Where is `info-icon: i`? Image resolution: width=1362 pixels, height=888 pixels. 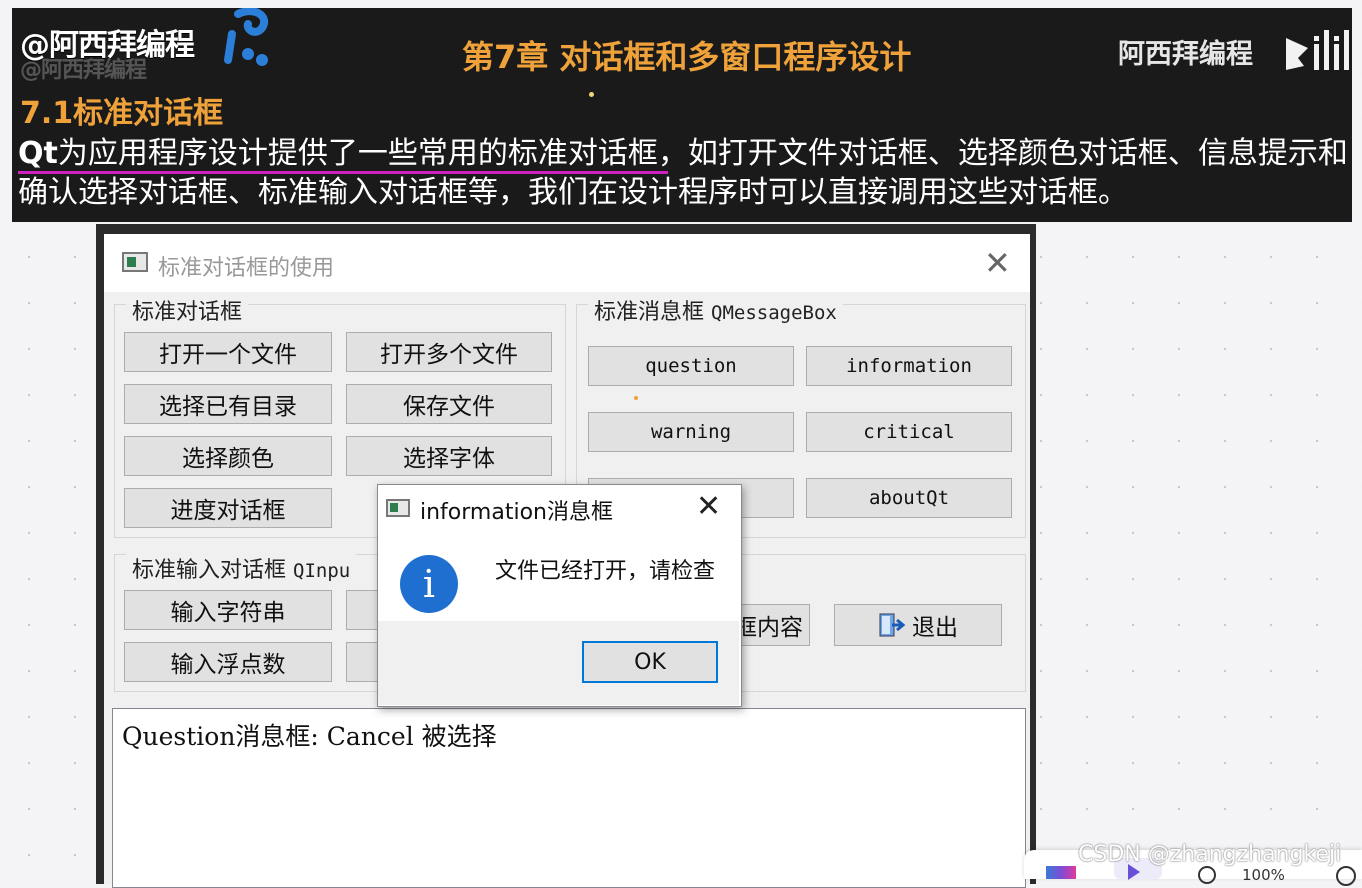 info-icon: i is located at coordinates (429, 584).